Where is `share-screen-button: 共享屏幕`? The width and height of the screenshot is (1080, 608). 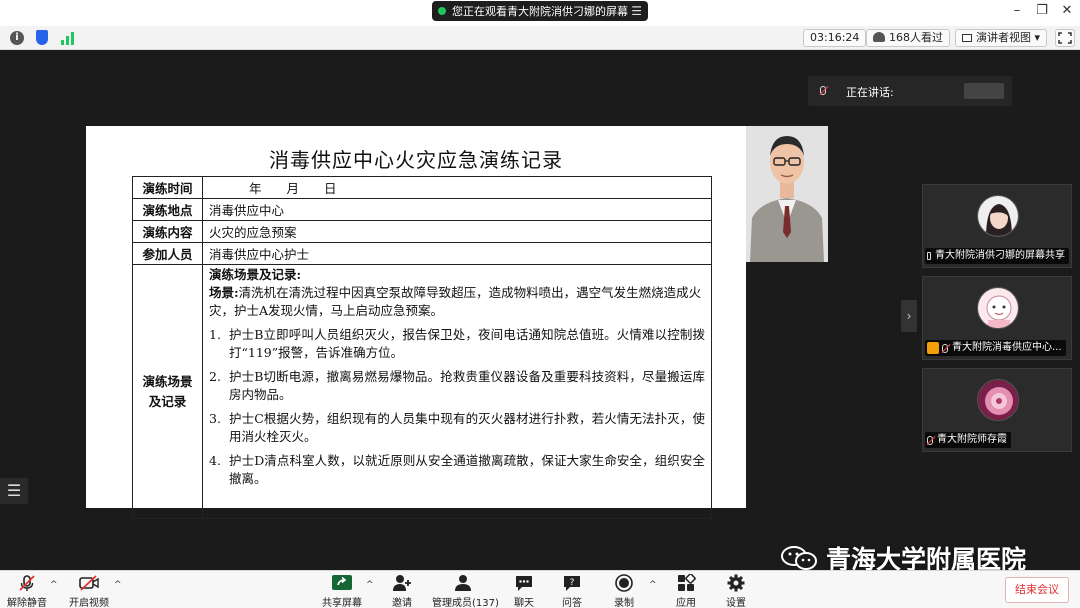
share-screen-button: 共享屏幕 is located at coordinates (342, 589).